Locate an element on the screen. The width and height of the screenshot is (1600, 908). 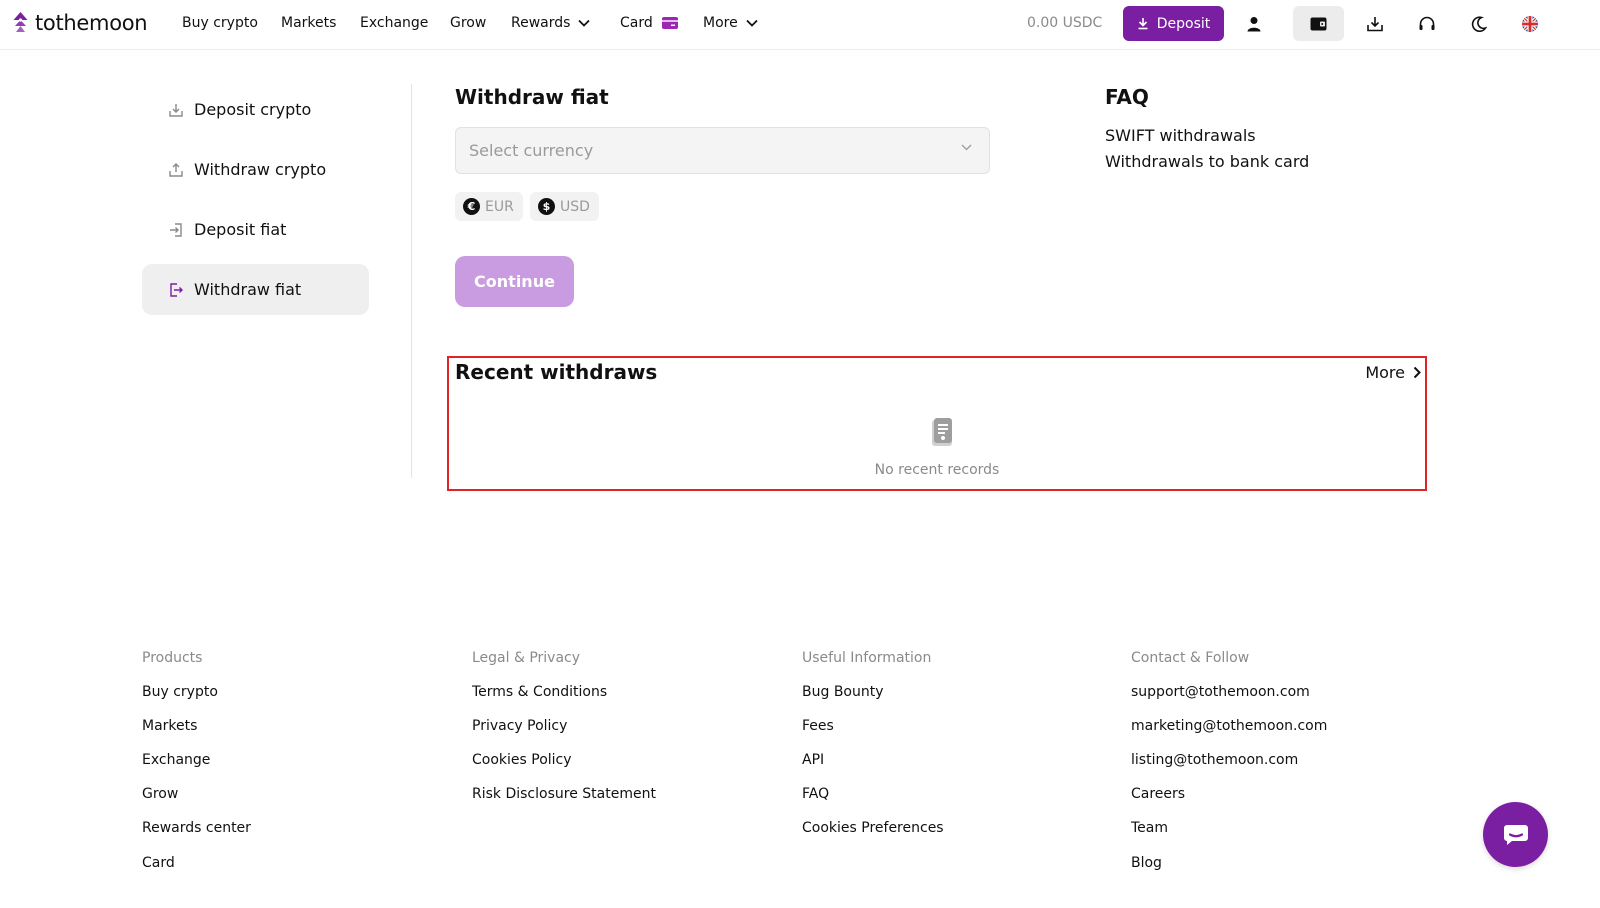
deposit-button: Deposit is located at coordinates (1173, 23).